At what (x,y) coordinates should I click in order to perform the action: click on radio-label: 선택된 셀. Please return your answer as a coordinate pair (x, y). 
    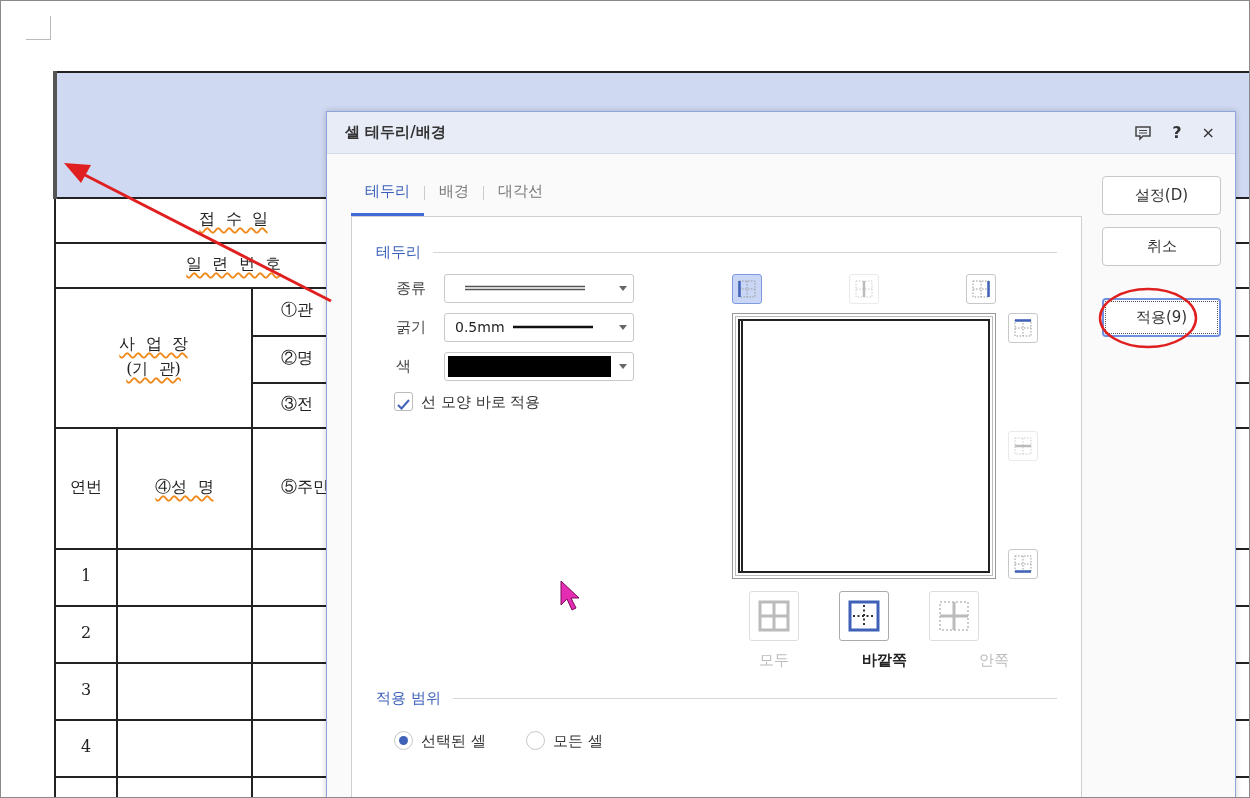
    Looking at the image, I should click on (453, 741).